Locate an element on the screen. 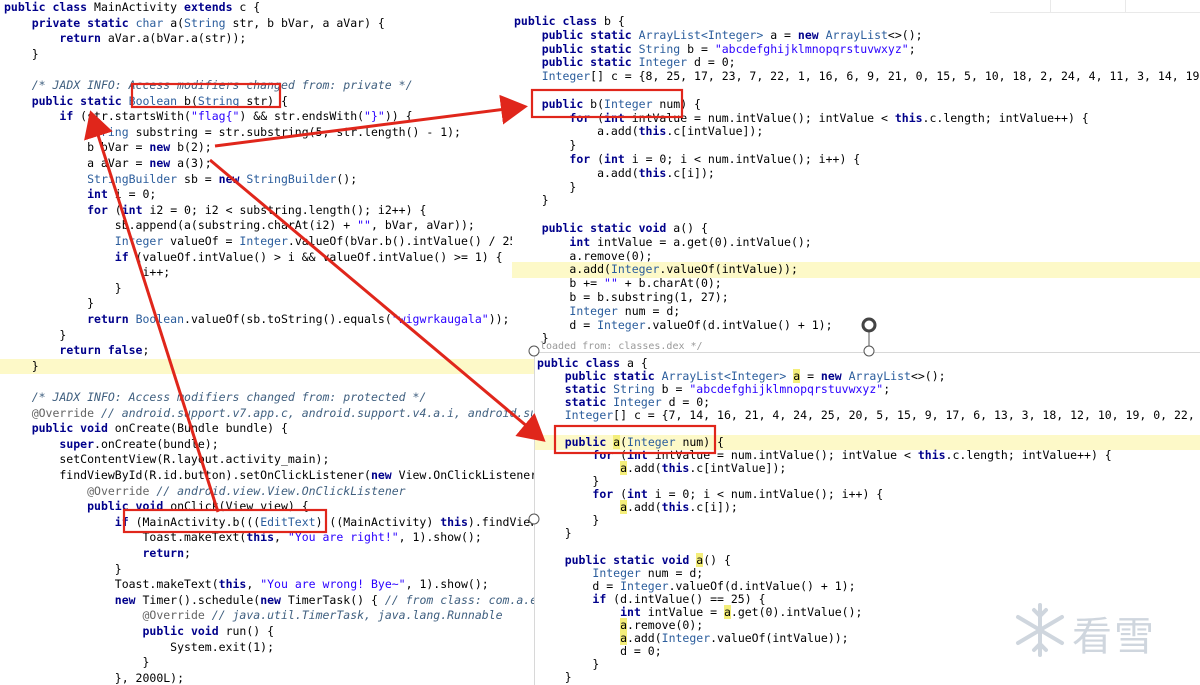 This screenshot has width=1200, height=685. code-line: setContentView(R.layout.activity_main); is located at coordinates (267, 460).